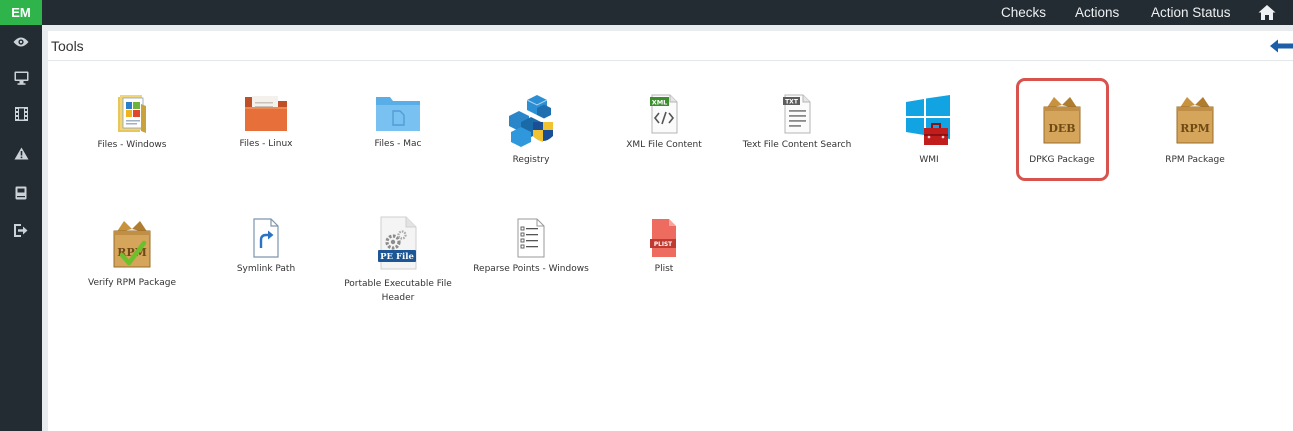 This screenshot has height=431, width=1293. I want to click on book-icon, so click(21, 193).